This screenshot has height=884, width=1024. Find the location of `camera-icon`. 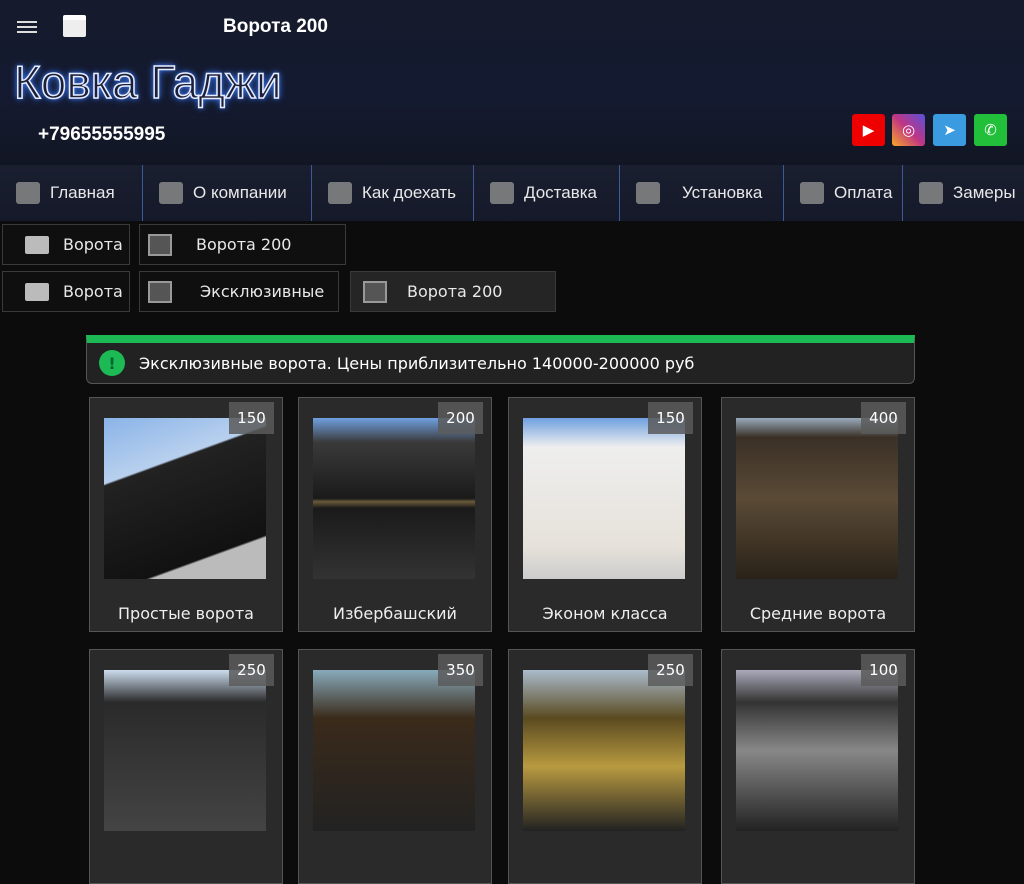

camera-icon is located at coordinates (160, 291).